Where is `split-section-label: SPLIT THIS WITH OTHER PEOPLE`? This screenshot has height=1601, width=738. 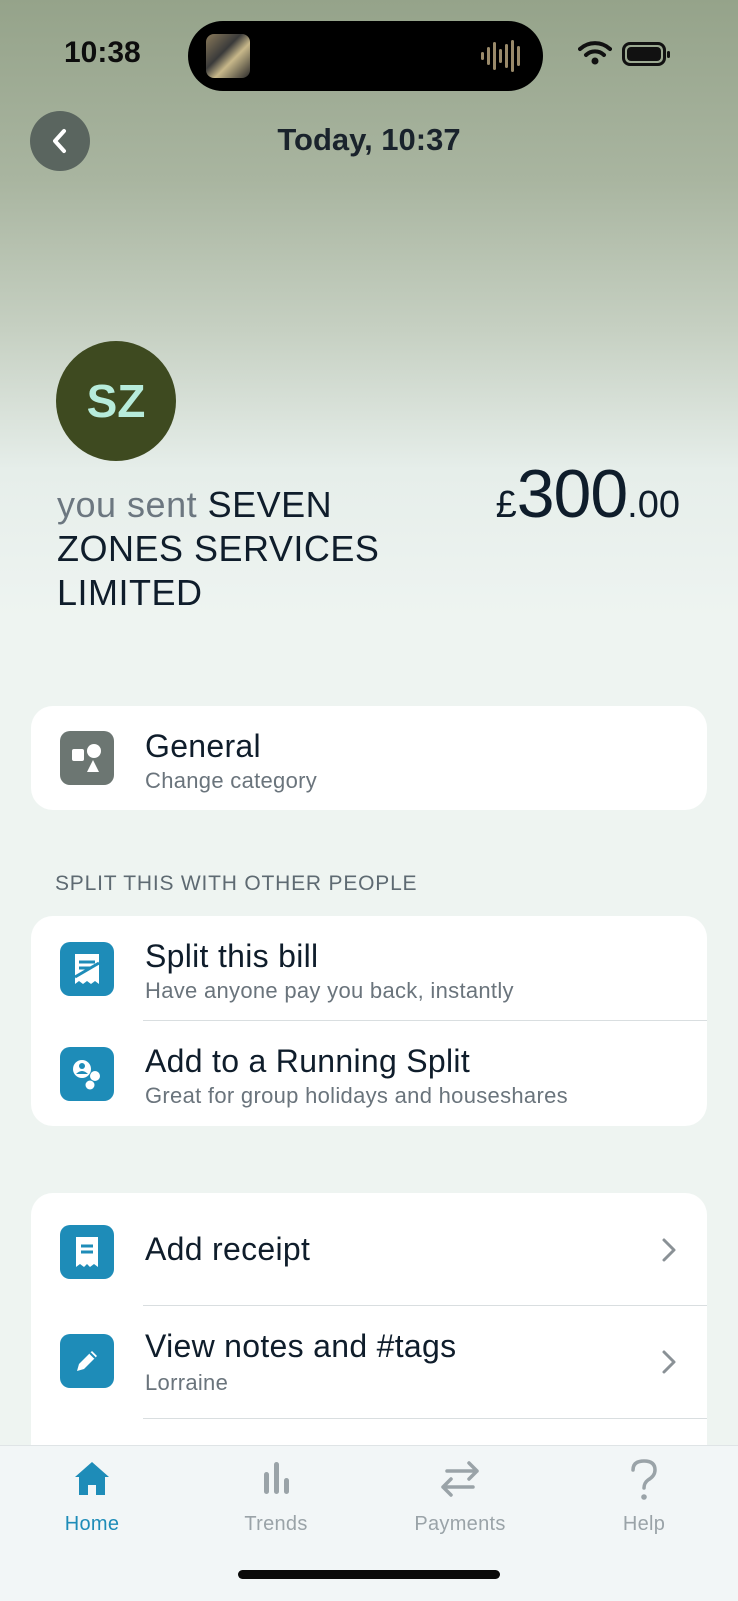
split-section-label: SPLIT THIS WITH OTHER PEOPLE is located at coordinates (236, 883).